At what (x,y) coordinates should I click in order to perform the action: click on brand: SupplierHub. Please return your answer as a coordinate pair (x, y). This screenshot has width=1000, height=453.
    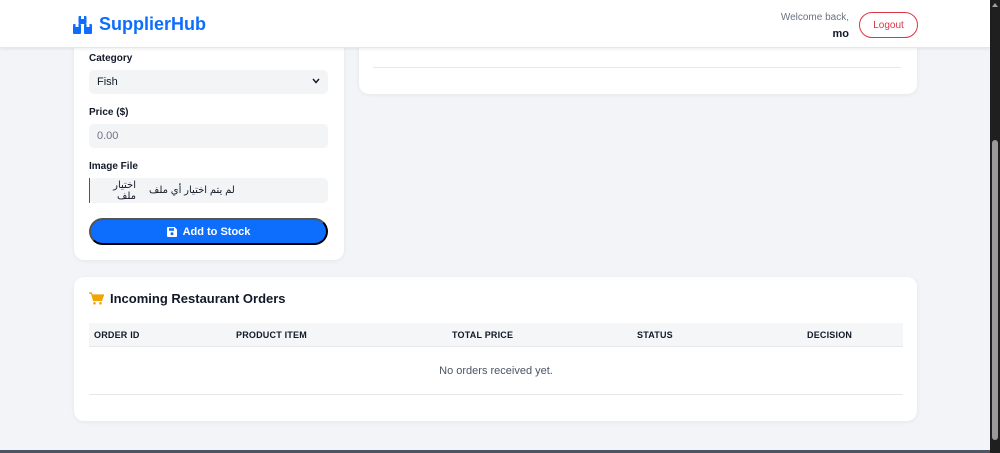
    Looking at the image, I should click on (139, 24).